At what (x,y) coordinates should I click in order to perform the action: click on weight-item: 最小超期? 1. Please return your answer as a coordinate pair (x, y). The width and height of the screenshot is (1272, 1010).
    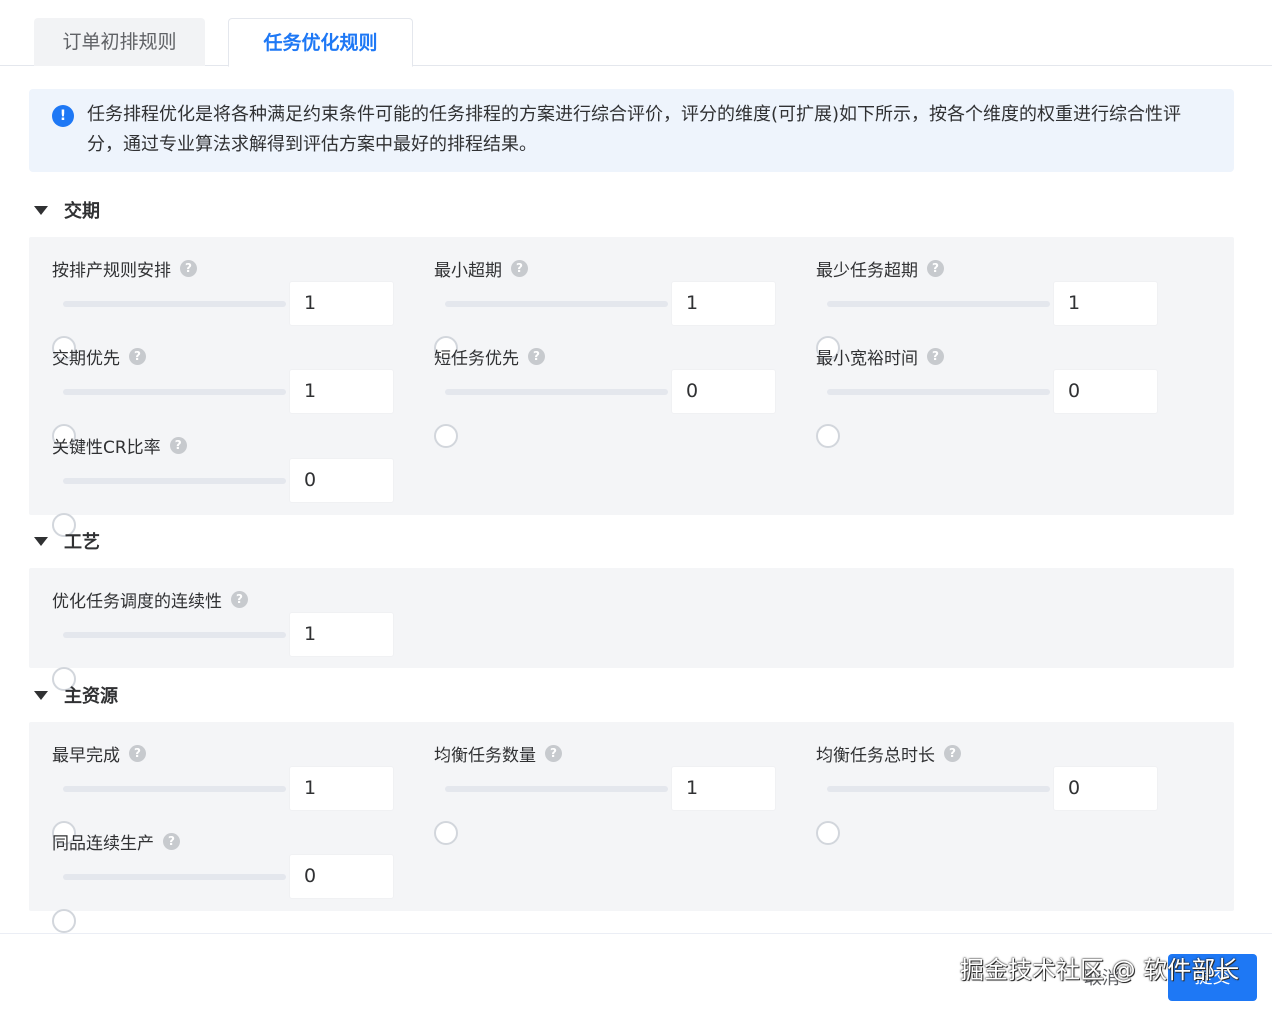
    Looking at the image, I should click on (614, 308).